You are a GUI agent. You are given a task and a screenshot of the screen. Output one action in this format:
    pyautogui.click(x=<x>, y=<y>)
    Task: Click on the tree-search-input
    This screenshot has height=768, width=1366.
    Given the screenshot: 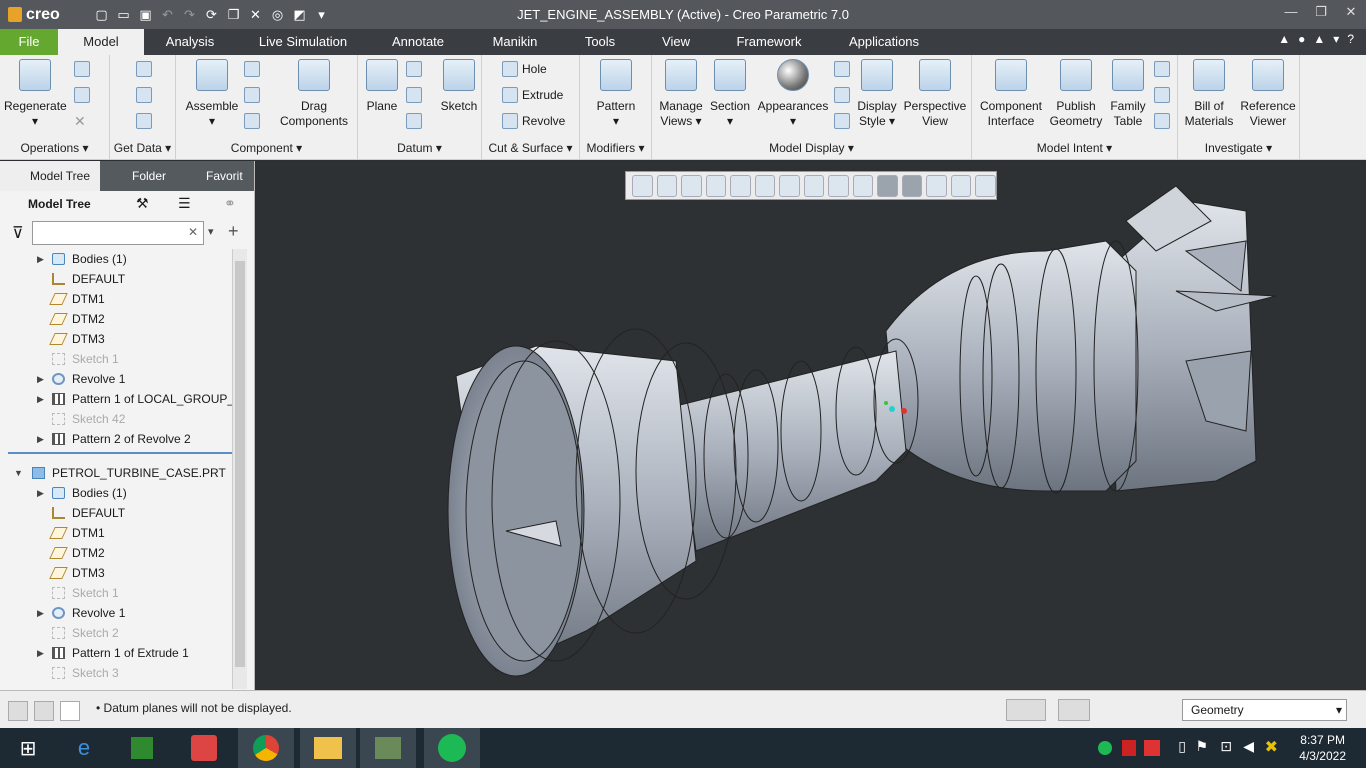 What is the action you would take?
    pyautogui.click(x=118, y=233)
    